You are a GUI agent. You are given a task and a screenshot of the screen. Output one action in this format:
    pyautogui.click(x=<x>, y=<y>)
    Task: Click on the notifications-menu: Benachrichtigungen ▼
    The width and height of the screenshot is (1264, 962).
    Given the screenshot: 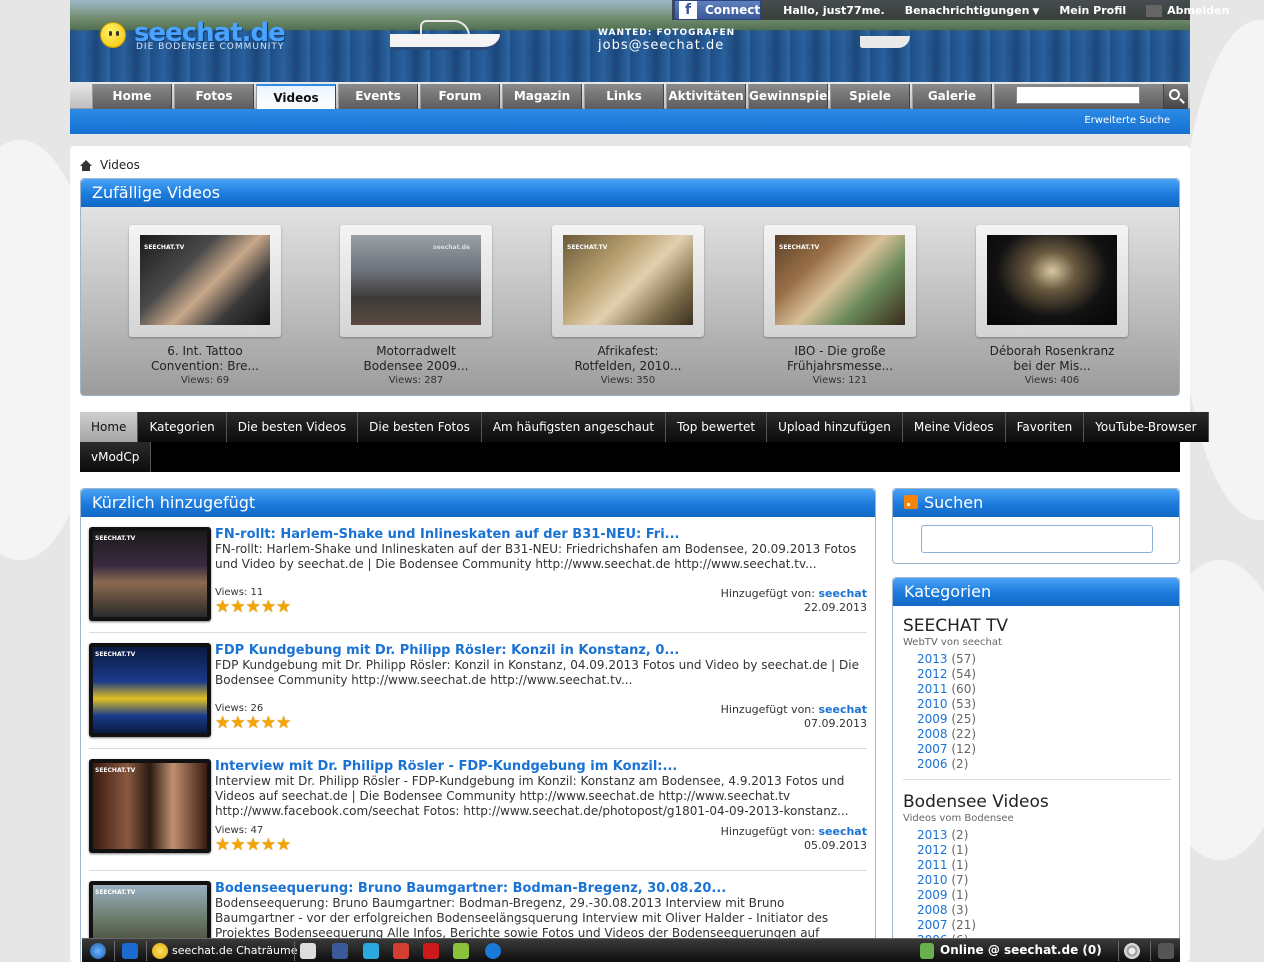 What is the action you would take?
    pyautogui.click(x=972, y=10)
    